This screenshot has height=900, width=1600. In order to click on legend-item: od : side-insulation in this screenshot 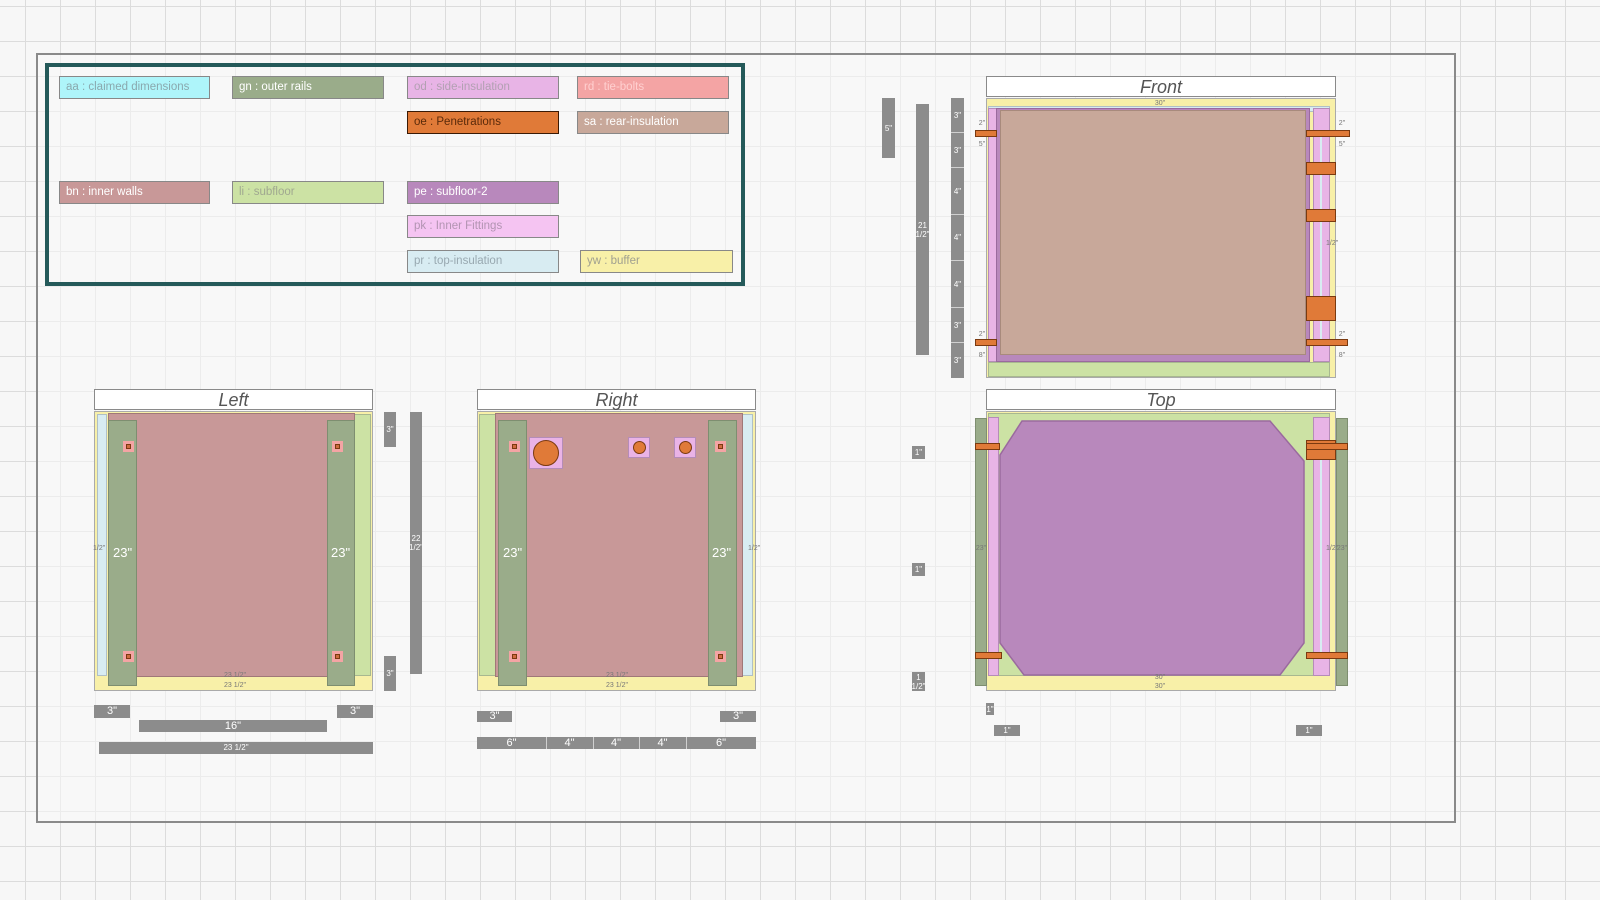, I will do `click(483, 87)`.